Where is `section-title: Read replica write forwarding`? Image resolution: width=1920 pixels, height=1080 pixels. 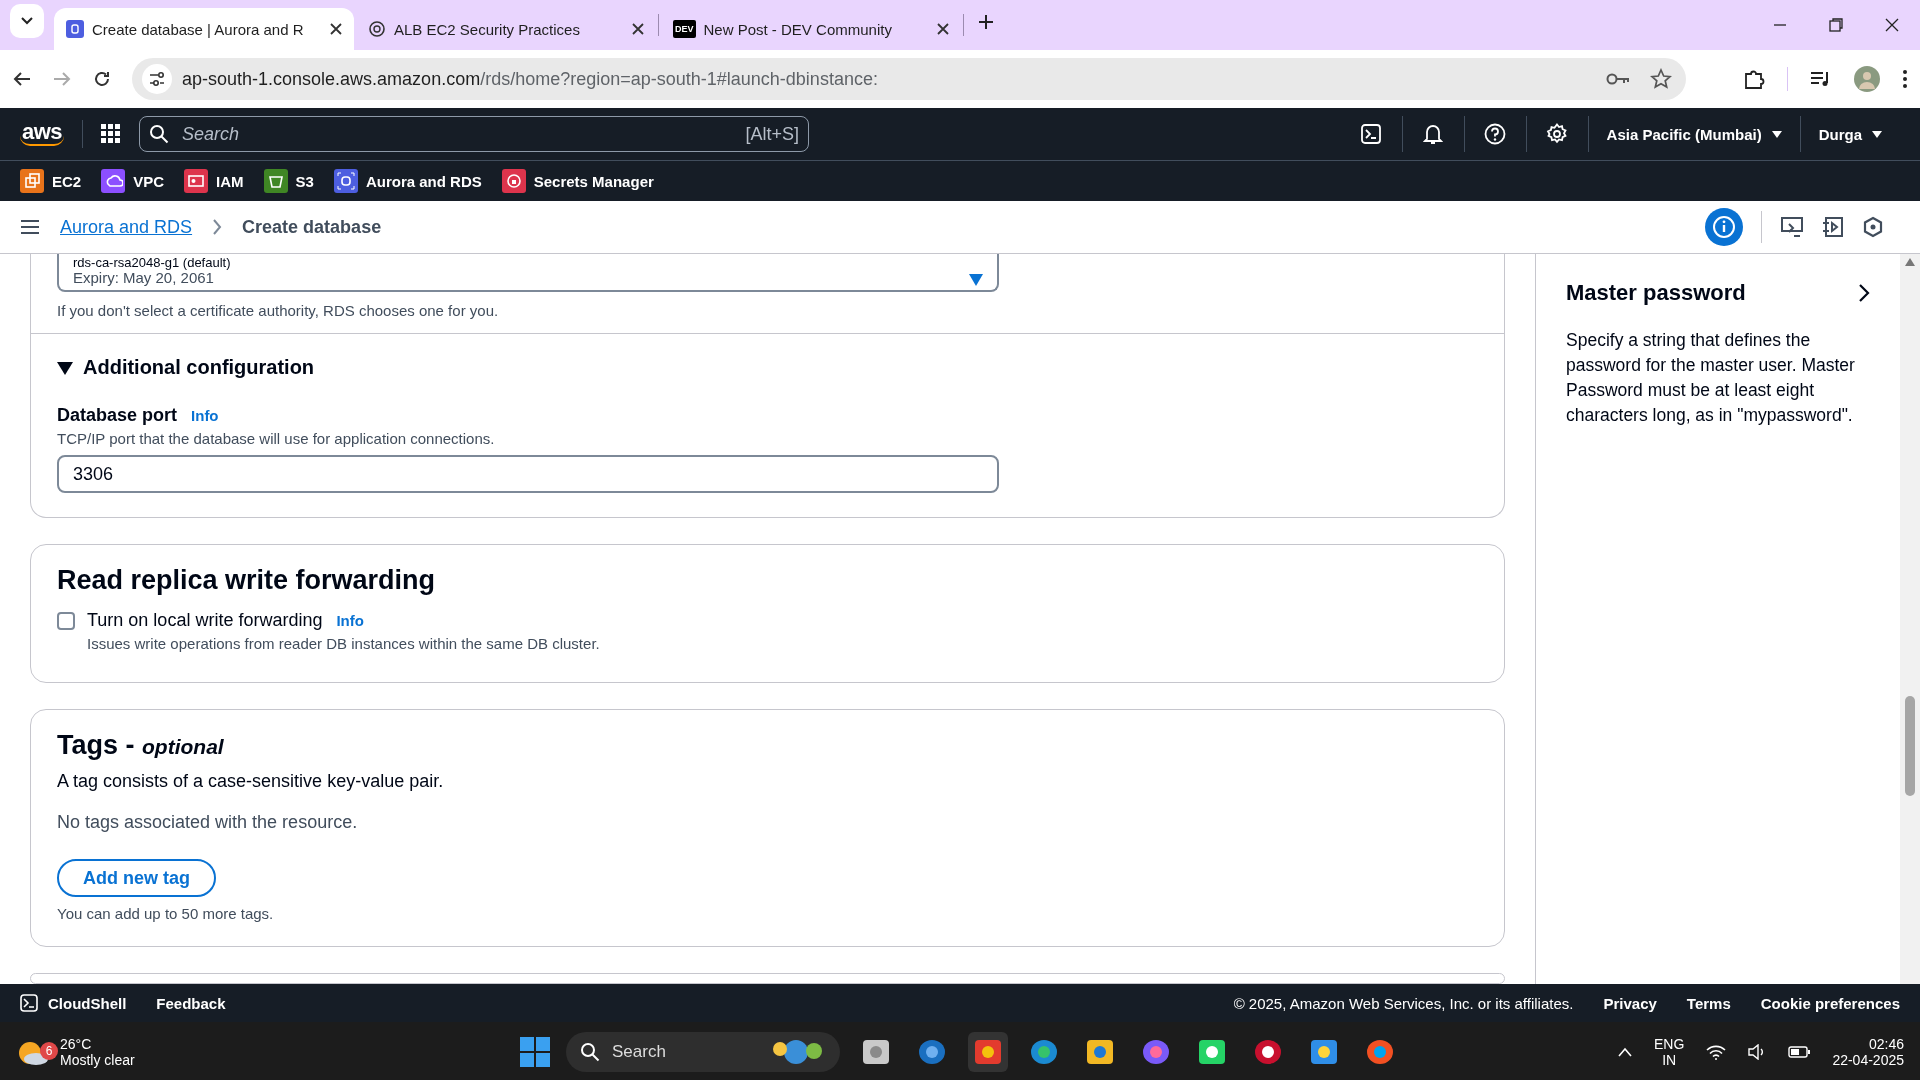 section-title: Read replica write forwarding is located at coordinates (247, 580).